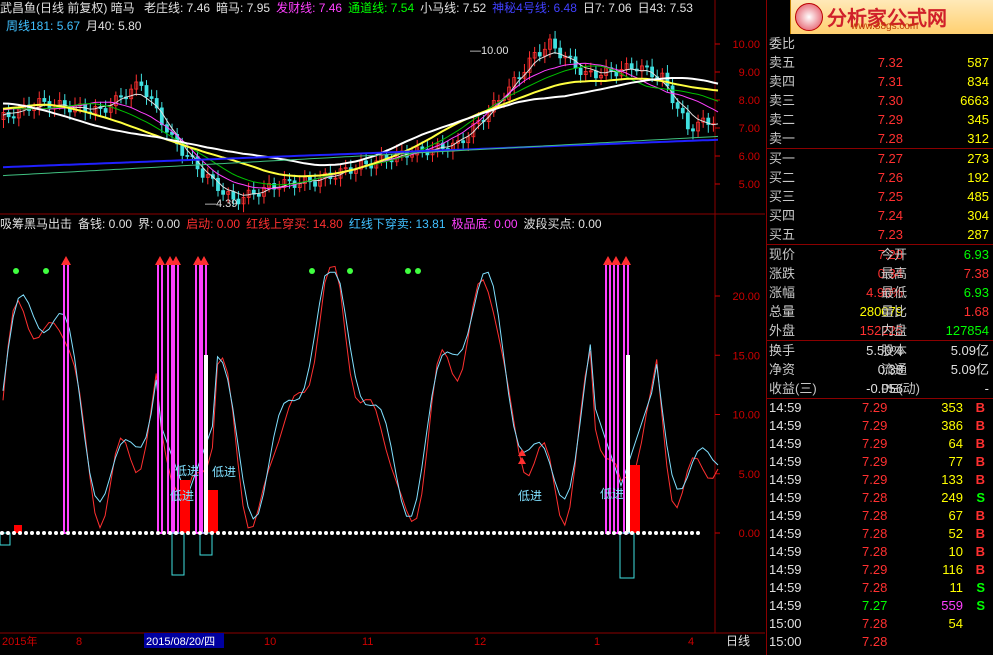 Image resolution: width=993 pixels, height=655 pixels. I want to click on order-volume: 485, so click(978, 196).